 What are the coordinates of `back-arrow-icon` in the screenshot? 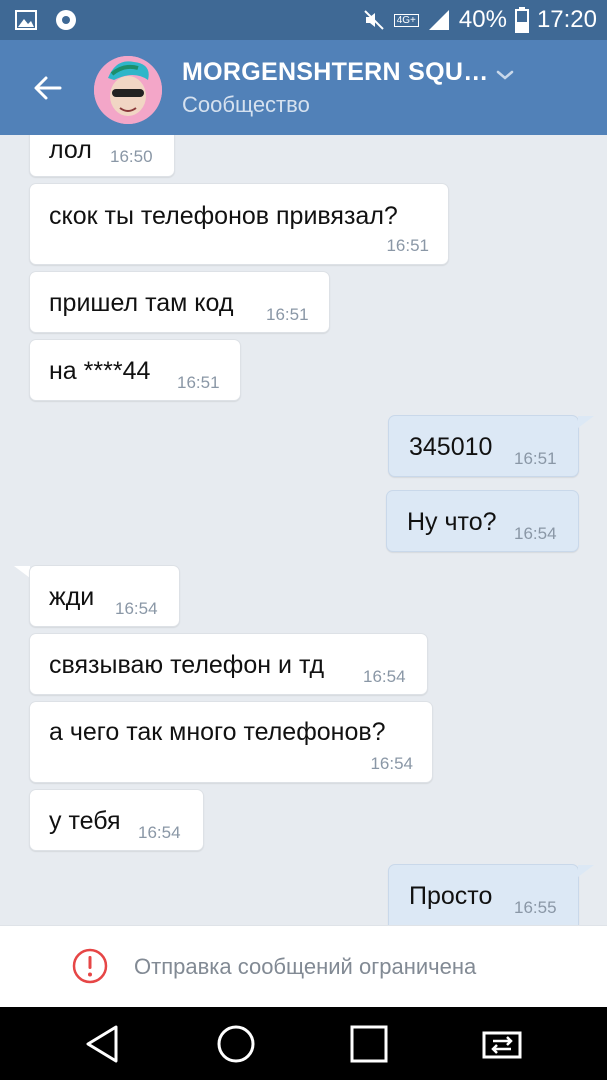 It's located at (48, 88).